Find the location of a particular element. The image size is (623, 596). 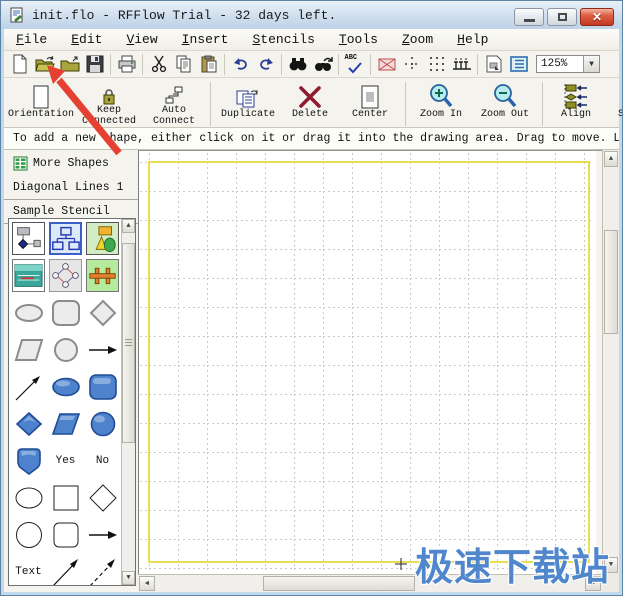

binoculars-arrow-icon is located at coordinates (323, 64).